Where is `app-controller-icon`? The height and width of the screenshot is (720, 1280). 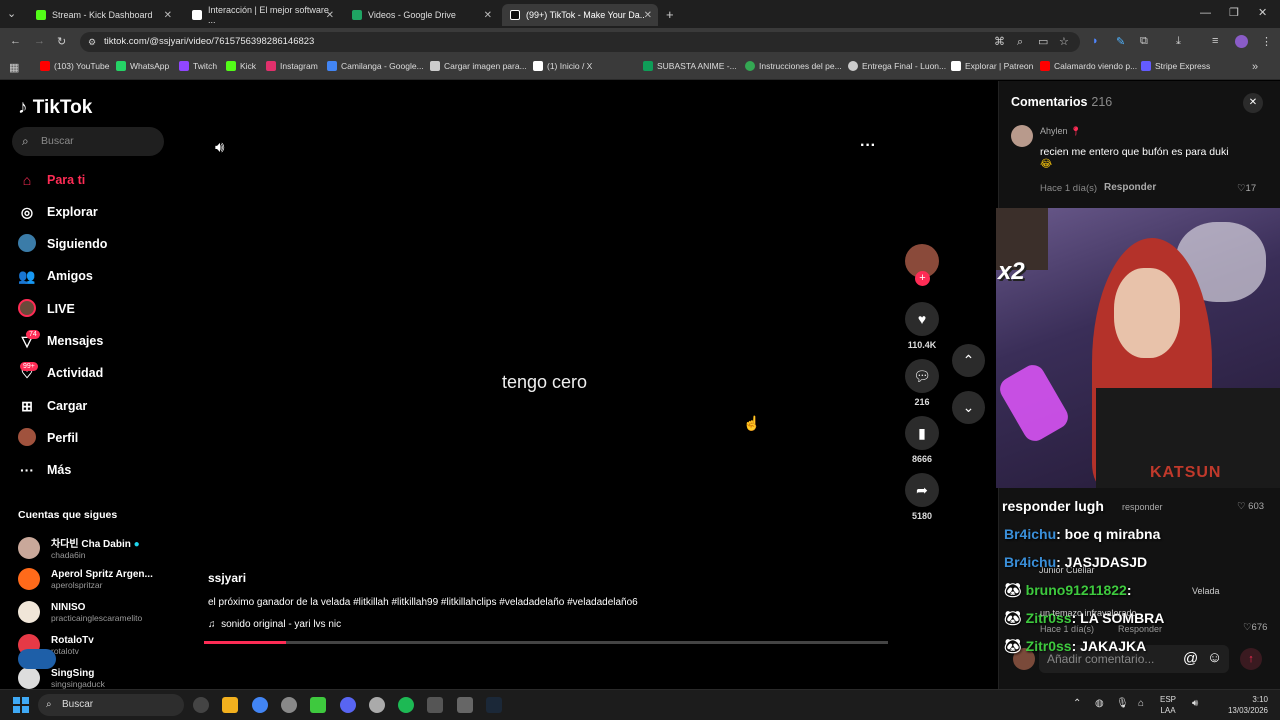 app-controller-icon is located at coordinates (465, 705).